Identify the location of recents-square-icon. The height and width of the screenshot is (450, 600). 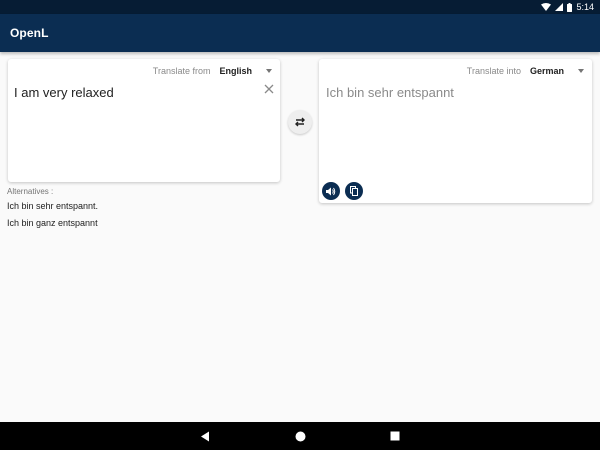
(395, 436).